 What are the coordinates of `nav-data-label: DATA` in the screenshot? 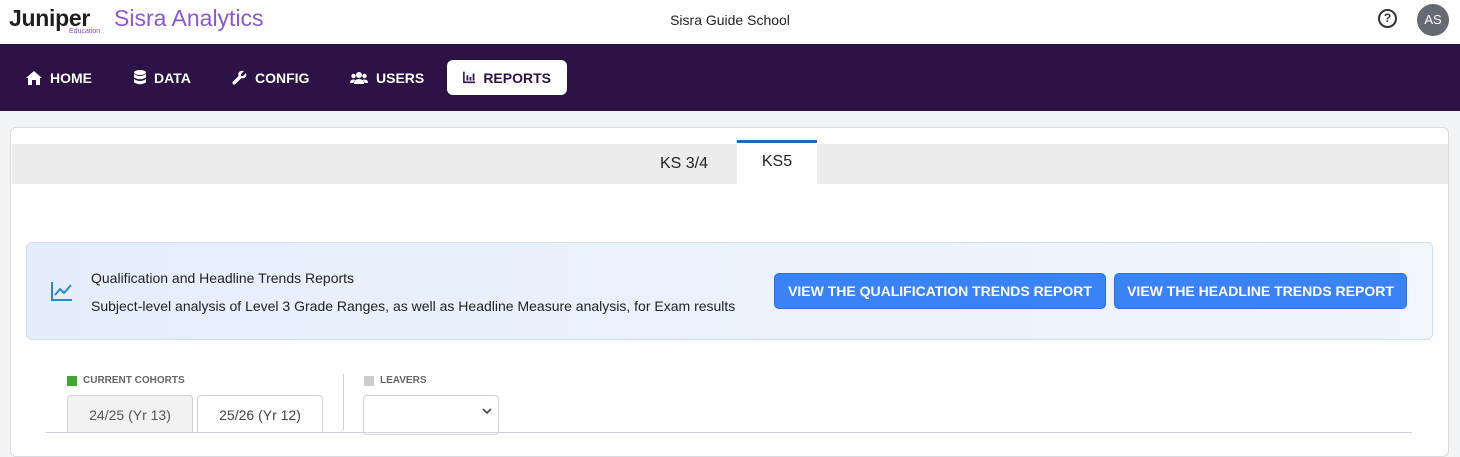 It's located at (172, 77).